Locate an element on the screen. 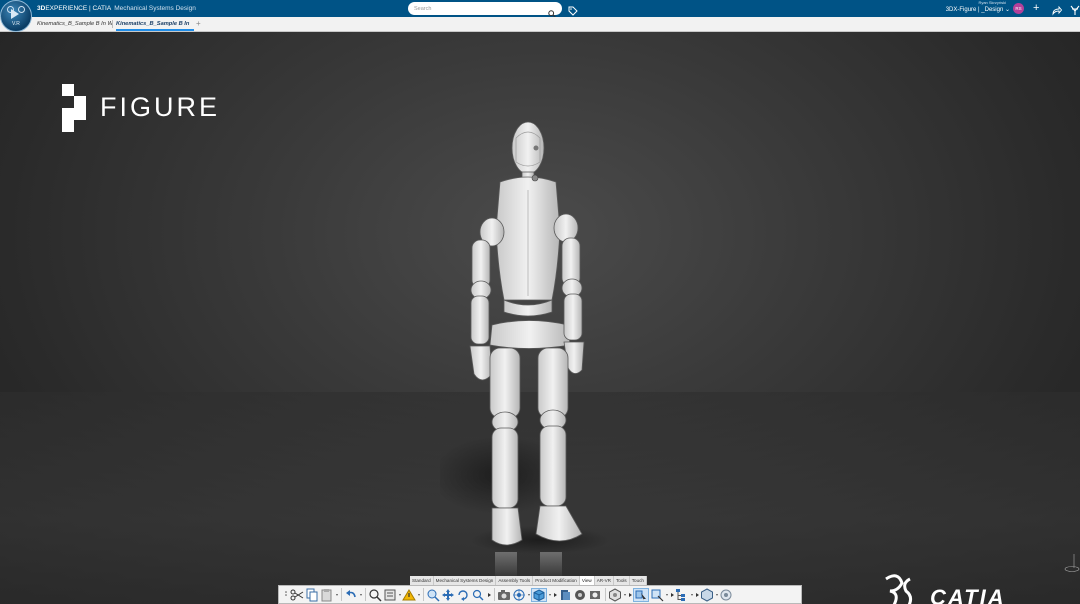 The height and width of the screenshot is (604, 1080). compass-widget: V.R is located at coordinates (16, 16).